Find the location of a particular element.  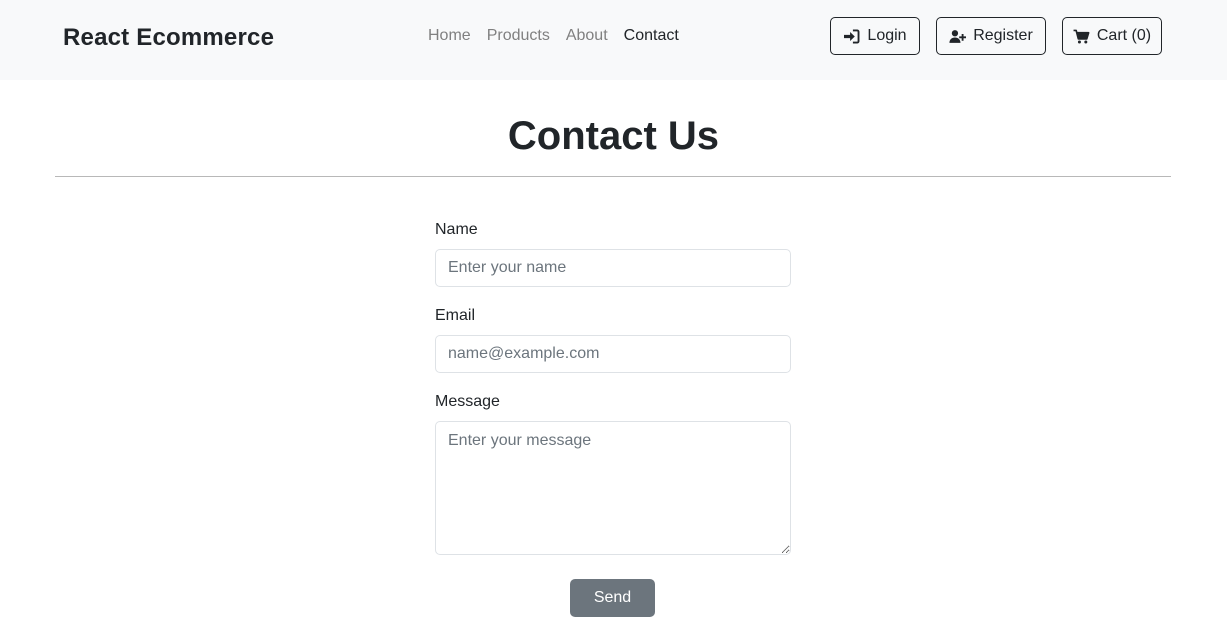

nav-link-about: About is located at coordinates (587, 36).